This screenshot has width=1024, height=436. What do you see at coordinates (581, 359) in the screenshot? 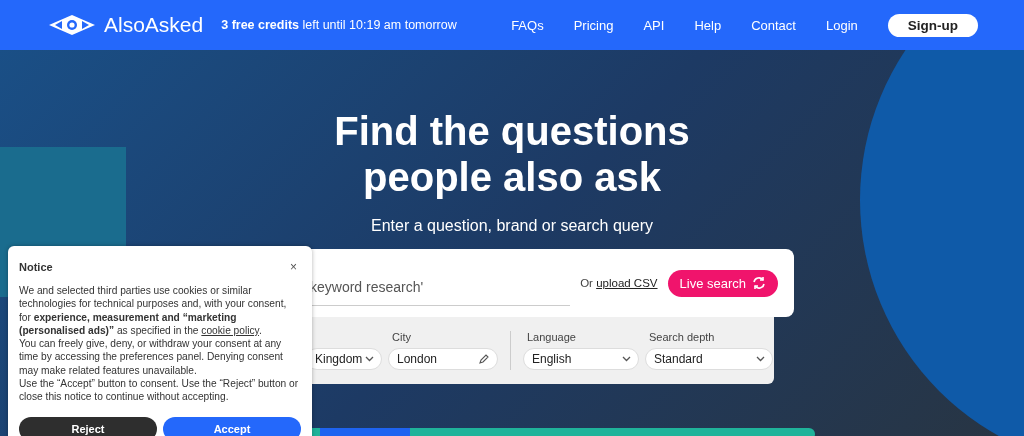
I see `dropdown: English` at bounding box center [581, 359].